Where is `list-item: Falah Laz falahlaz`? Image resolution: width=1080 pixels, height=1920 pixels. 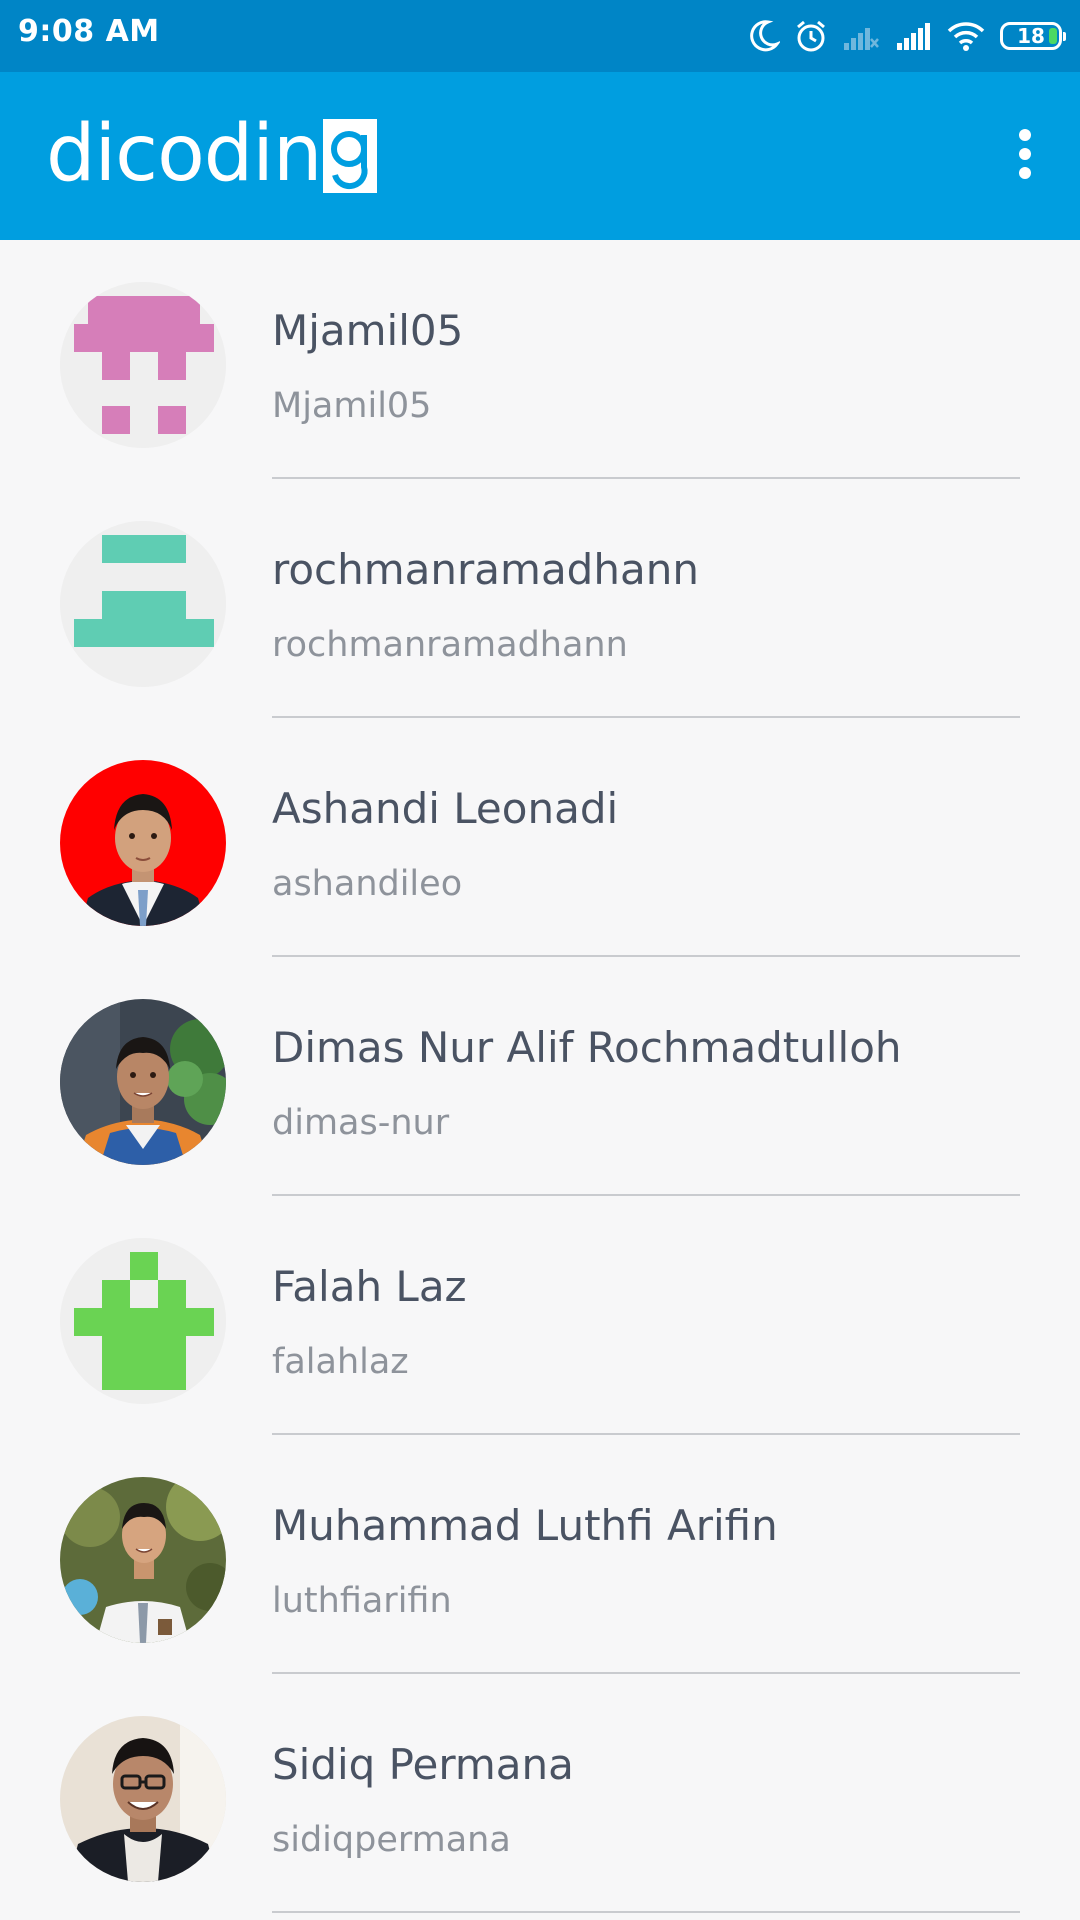 list-item: Falah Laz falahlaz is located at coordinates (540, 1315).